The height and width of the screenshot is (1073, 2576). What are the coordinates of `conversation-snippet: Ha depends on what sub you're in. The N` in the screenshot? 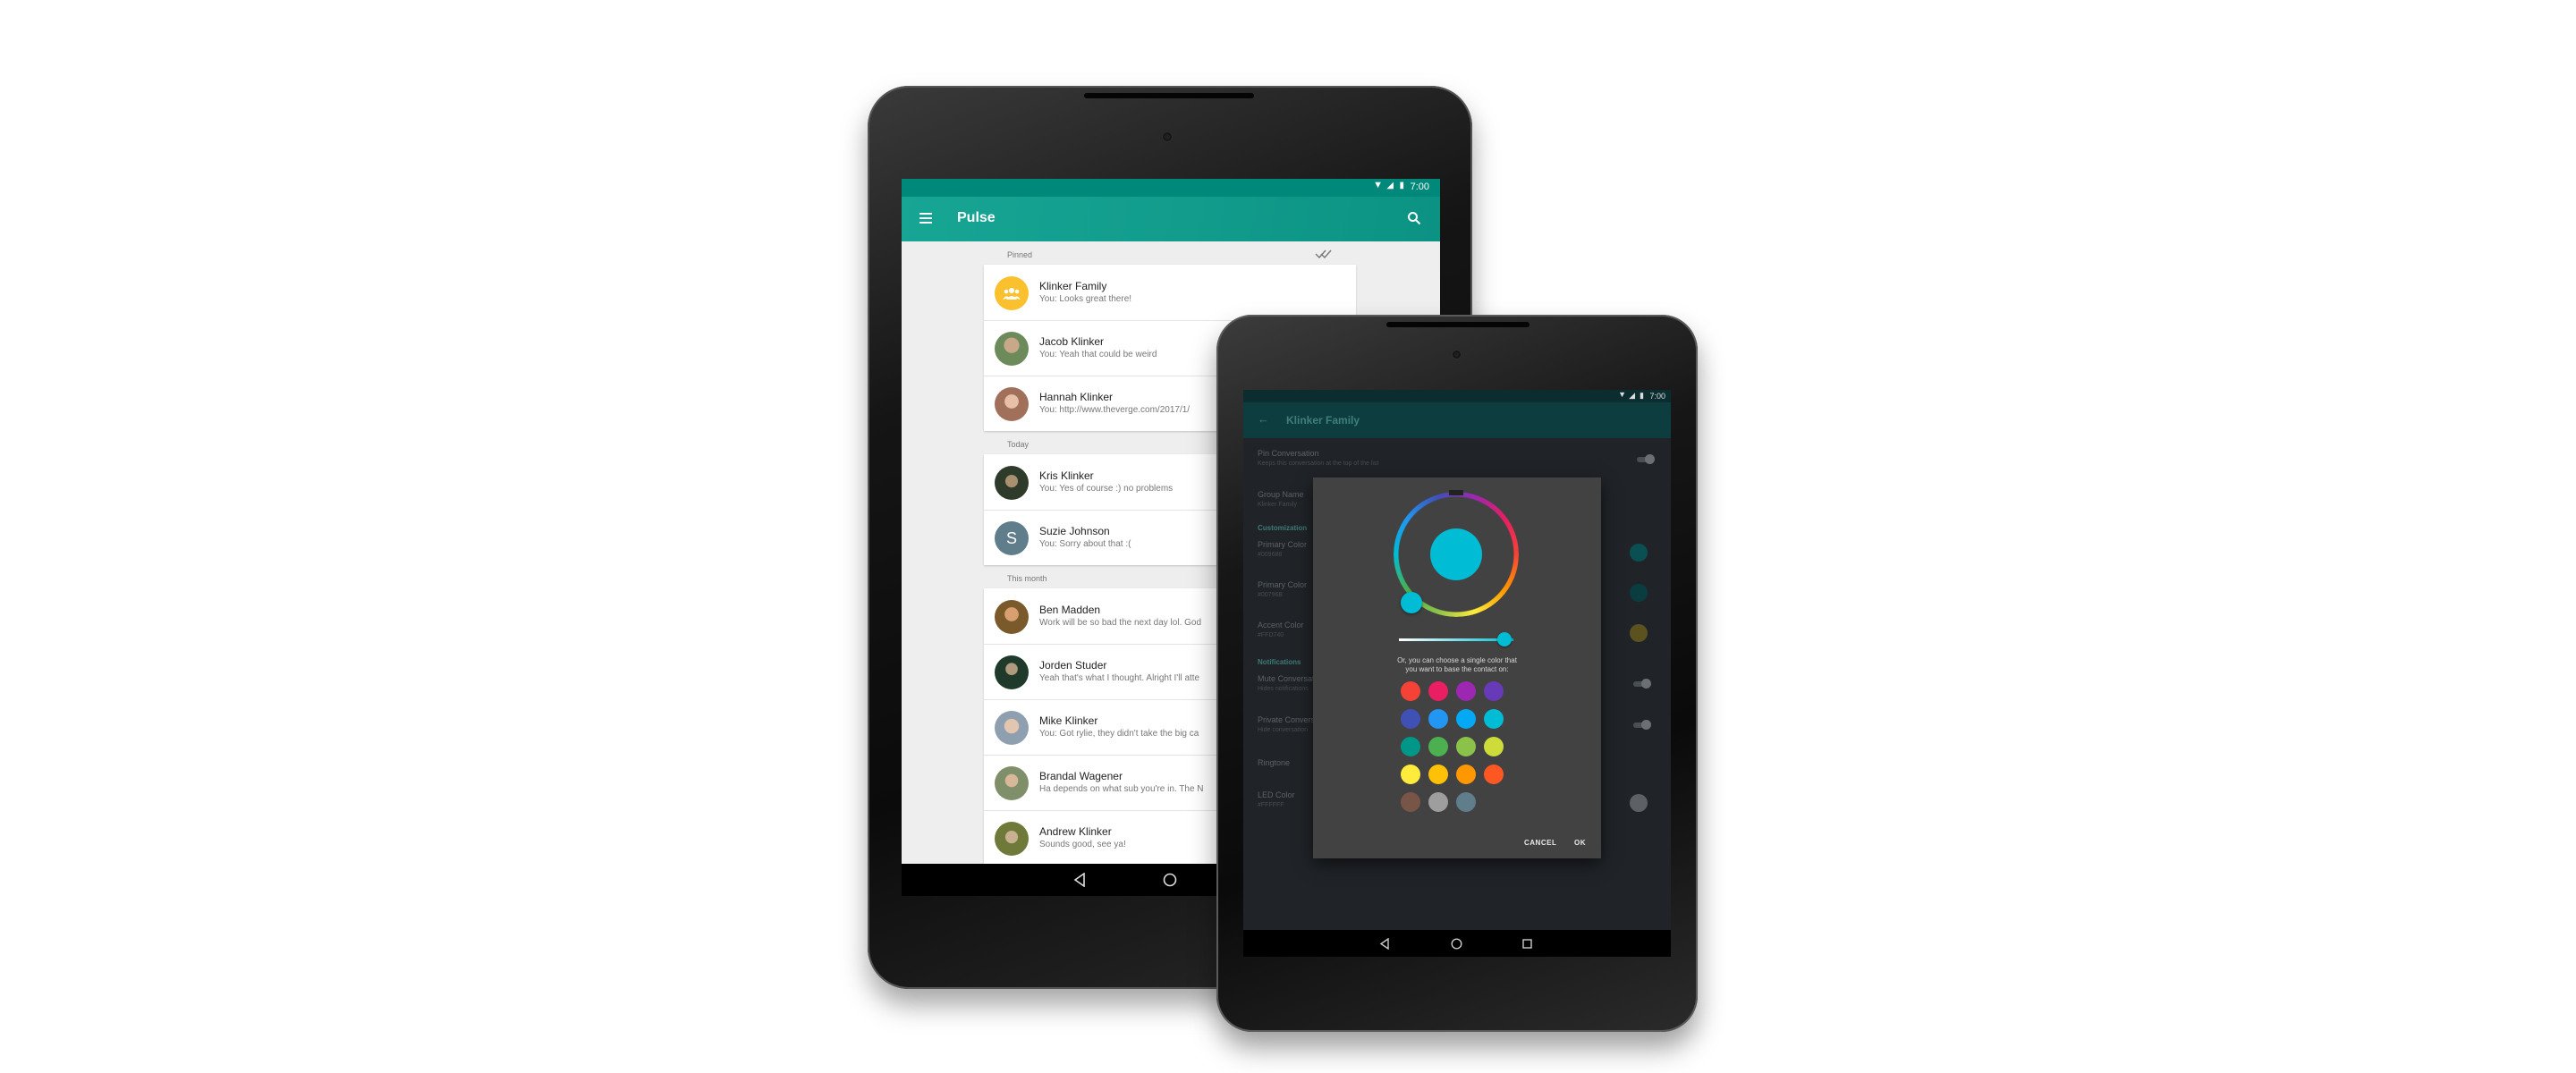 It's located at (1121, 789).